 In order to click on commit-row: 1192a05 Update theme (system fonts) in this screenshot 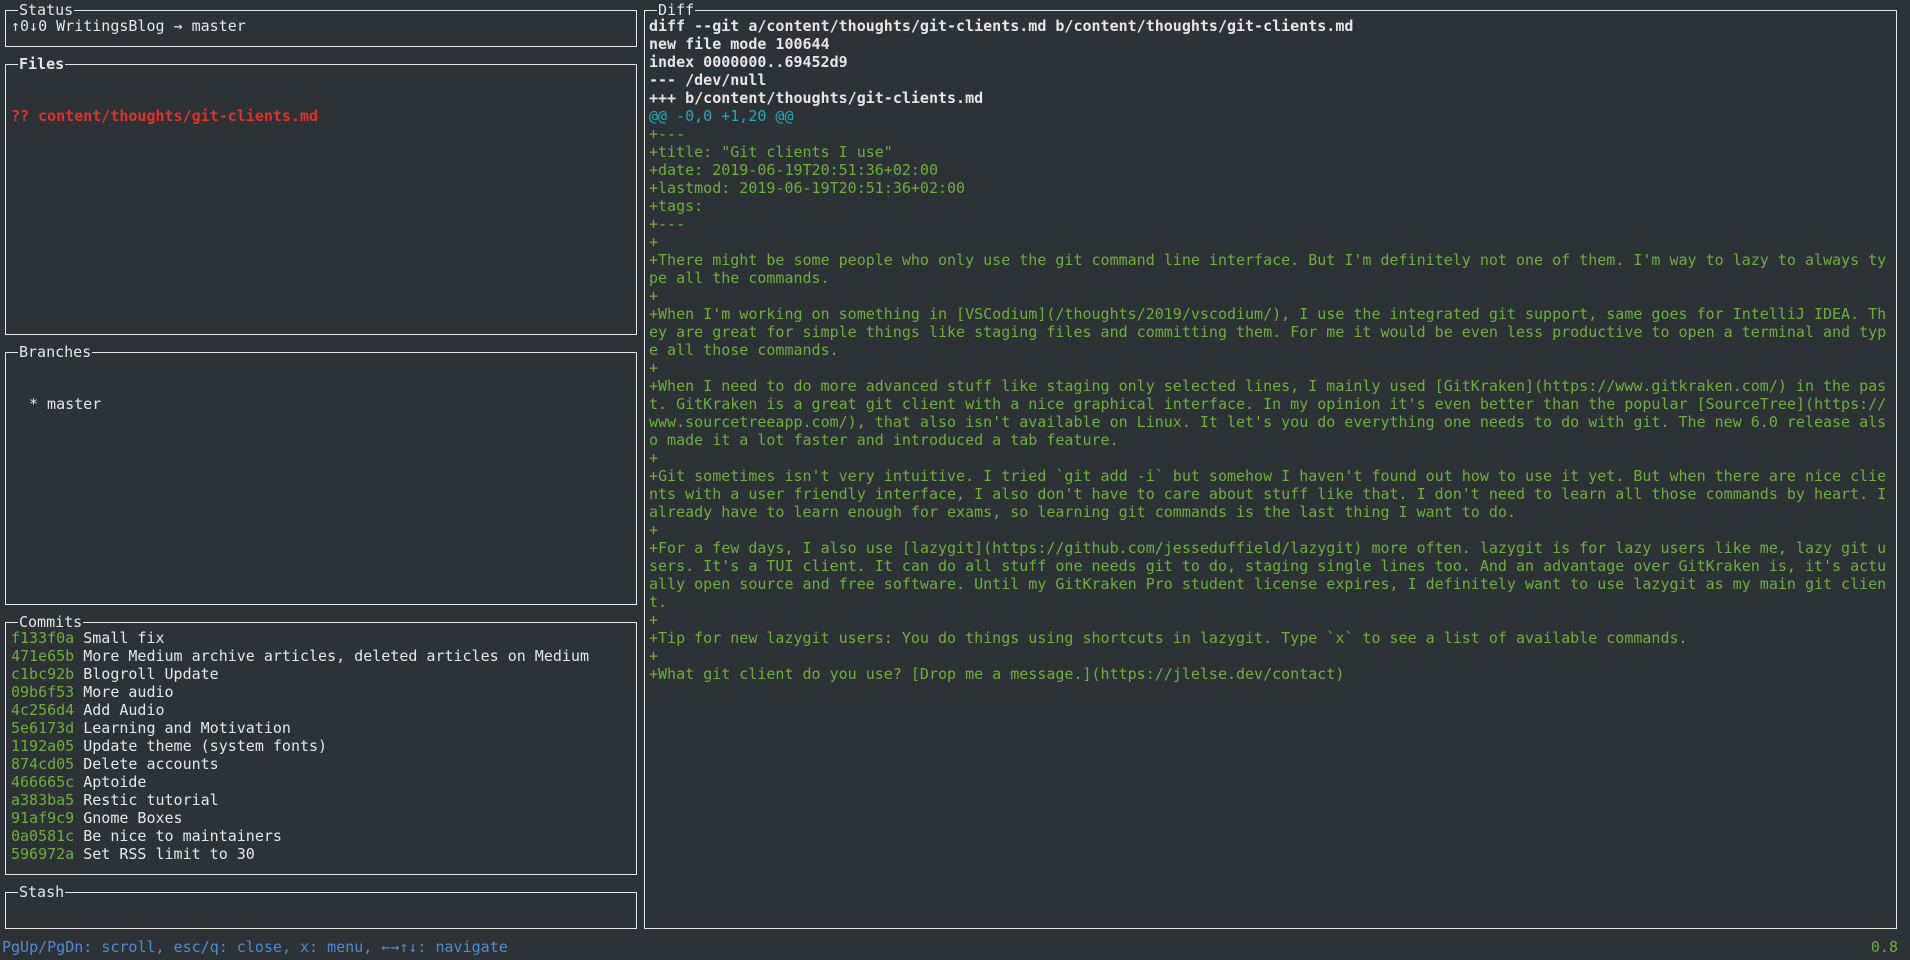, I will do `click(321, 746)`.